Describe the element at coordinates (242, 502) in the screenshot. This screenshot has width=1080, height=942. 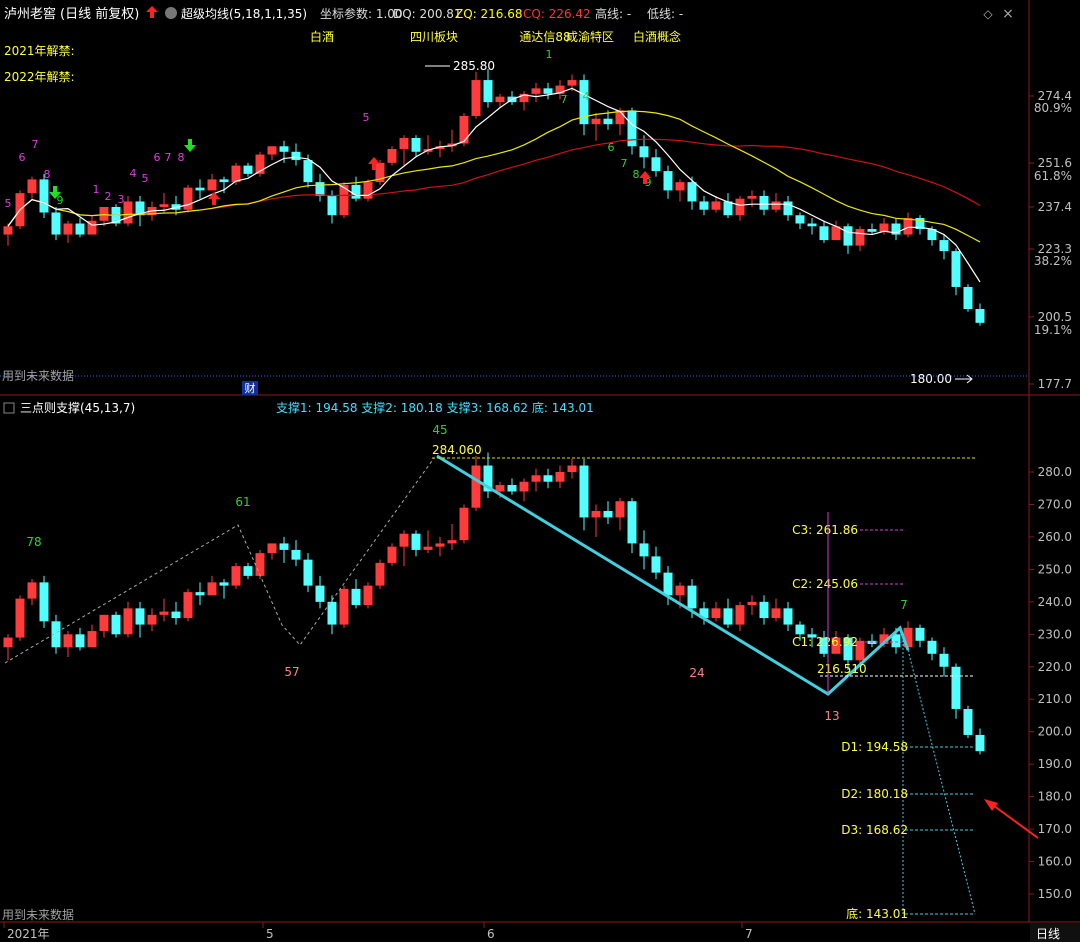
I see `wave-count-label: 61` at that location.